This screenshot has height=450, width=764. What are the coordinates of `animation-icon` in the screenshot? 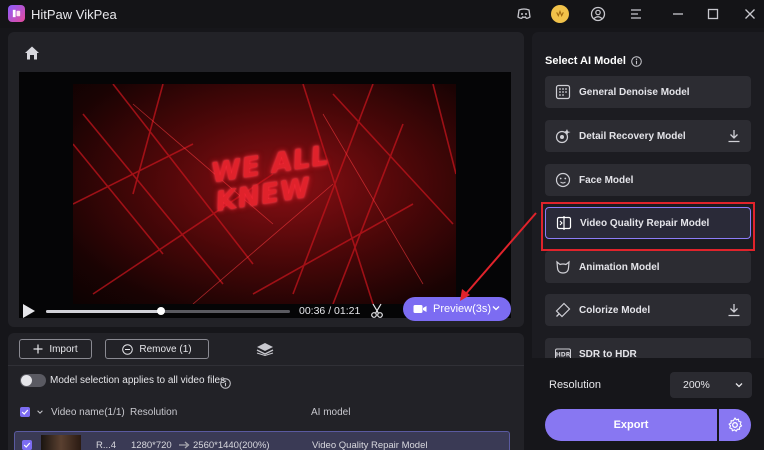 It's located at (563, 267).